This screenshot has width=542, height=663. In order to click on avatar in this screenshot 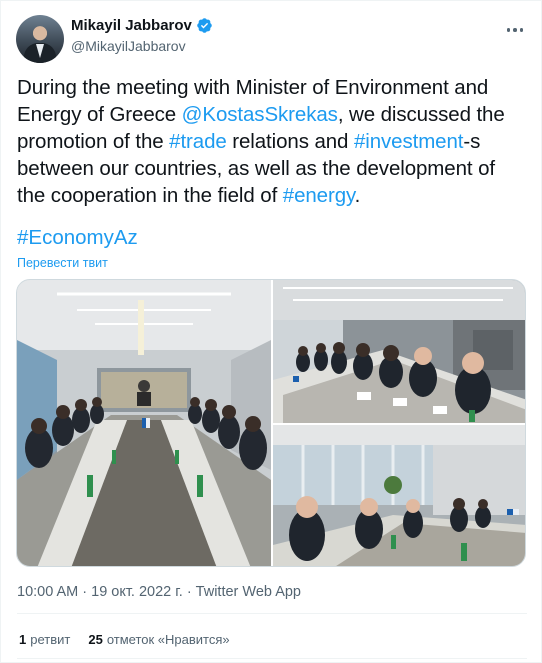, I will do `click(40, 39)`.